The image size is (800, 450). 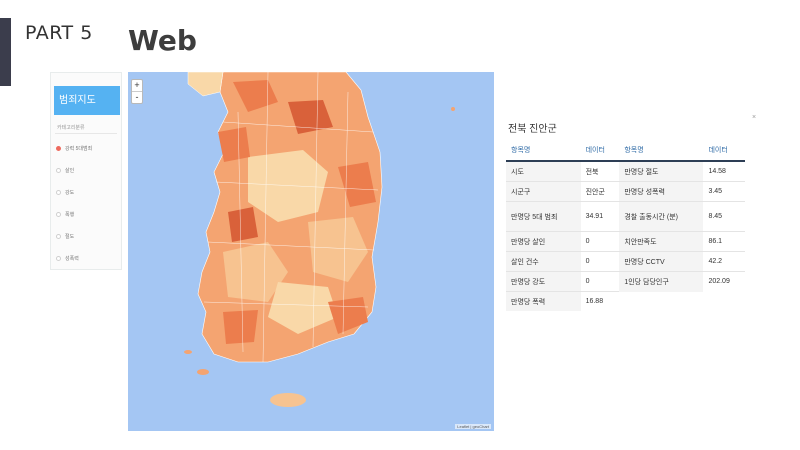 I want to click on zoom-in-button: +, so click(x=137, y=85).